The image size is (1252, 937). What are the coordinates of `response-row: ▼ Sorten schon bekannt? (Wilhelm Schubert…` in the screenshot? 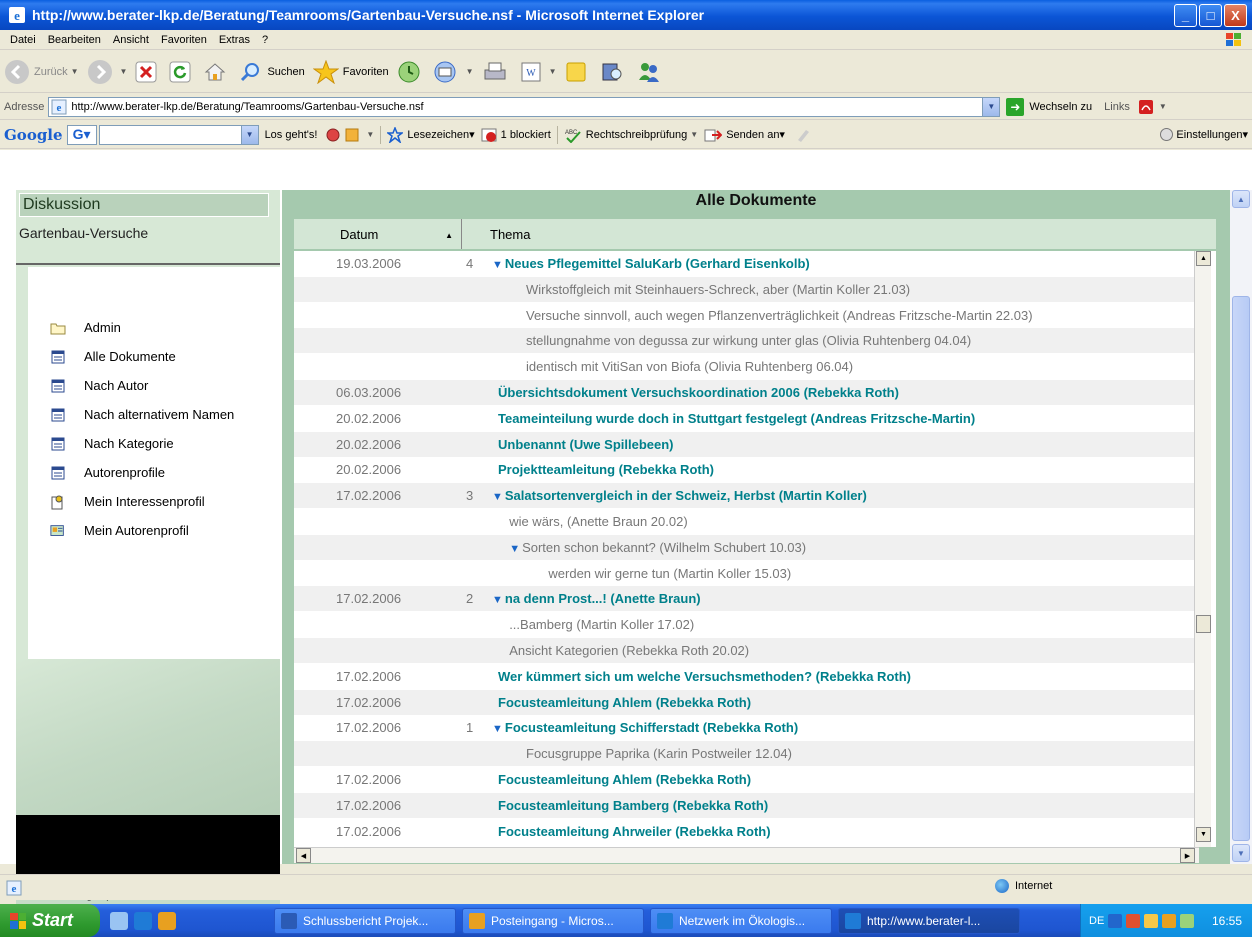 It's located at (744, 547).